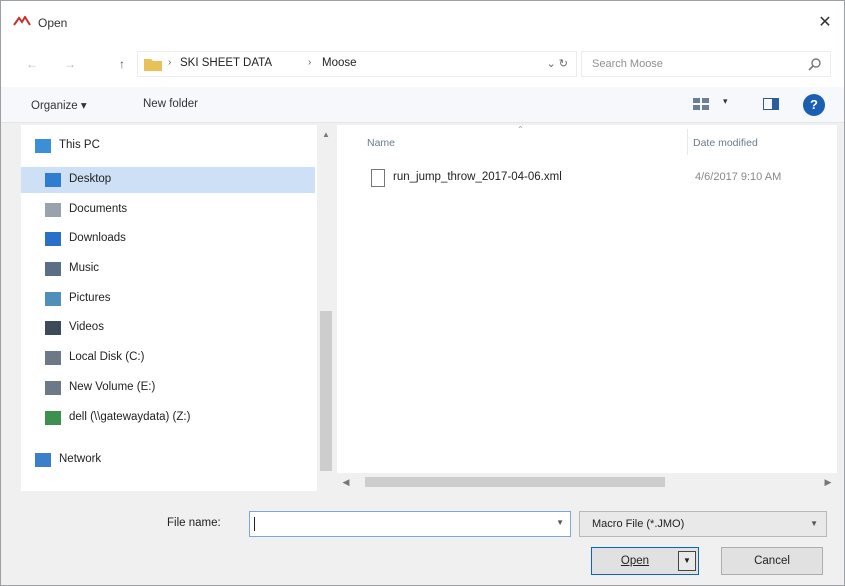 The image size is (845, 586). I want to click on sidebar-item-label: New Volume (E:), so click(112, 387).